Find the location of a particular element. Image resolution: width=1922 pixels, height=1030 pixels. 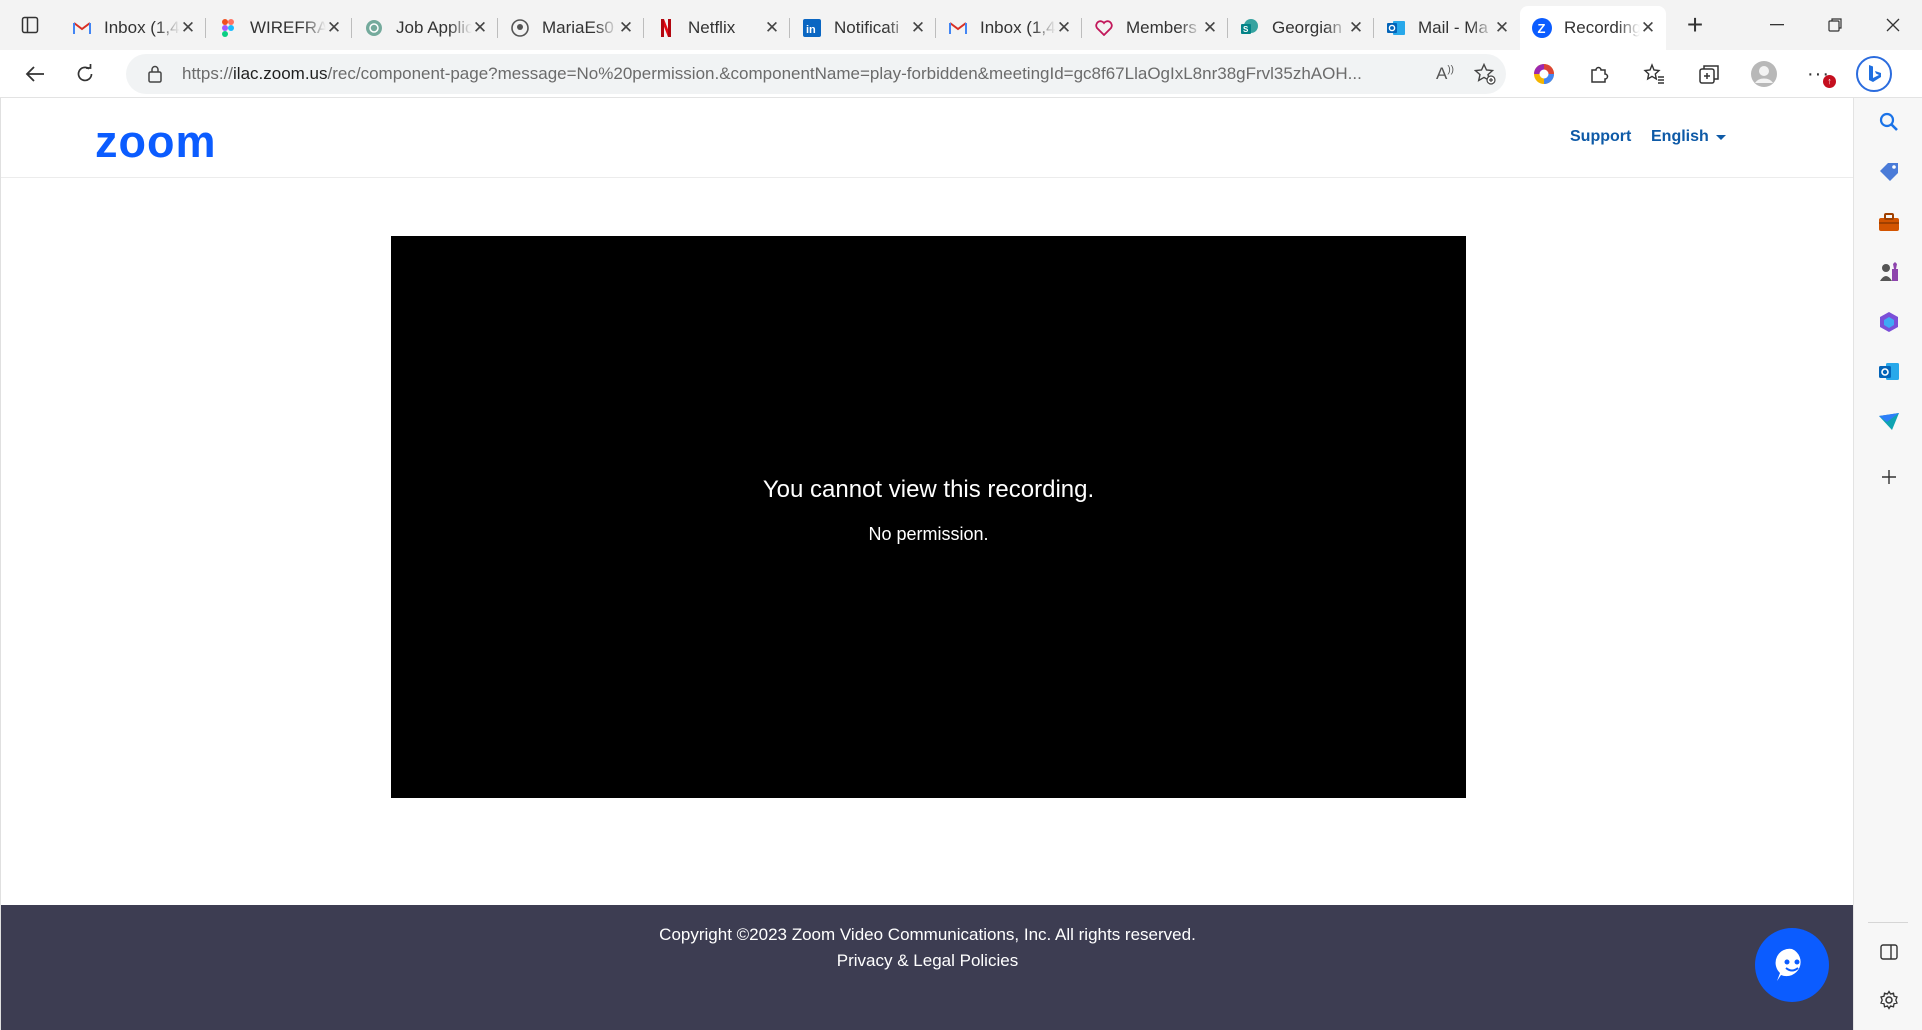

window-controls is located at coordinates (1835, 25).